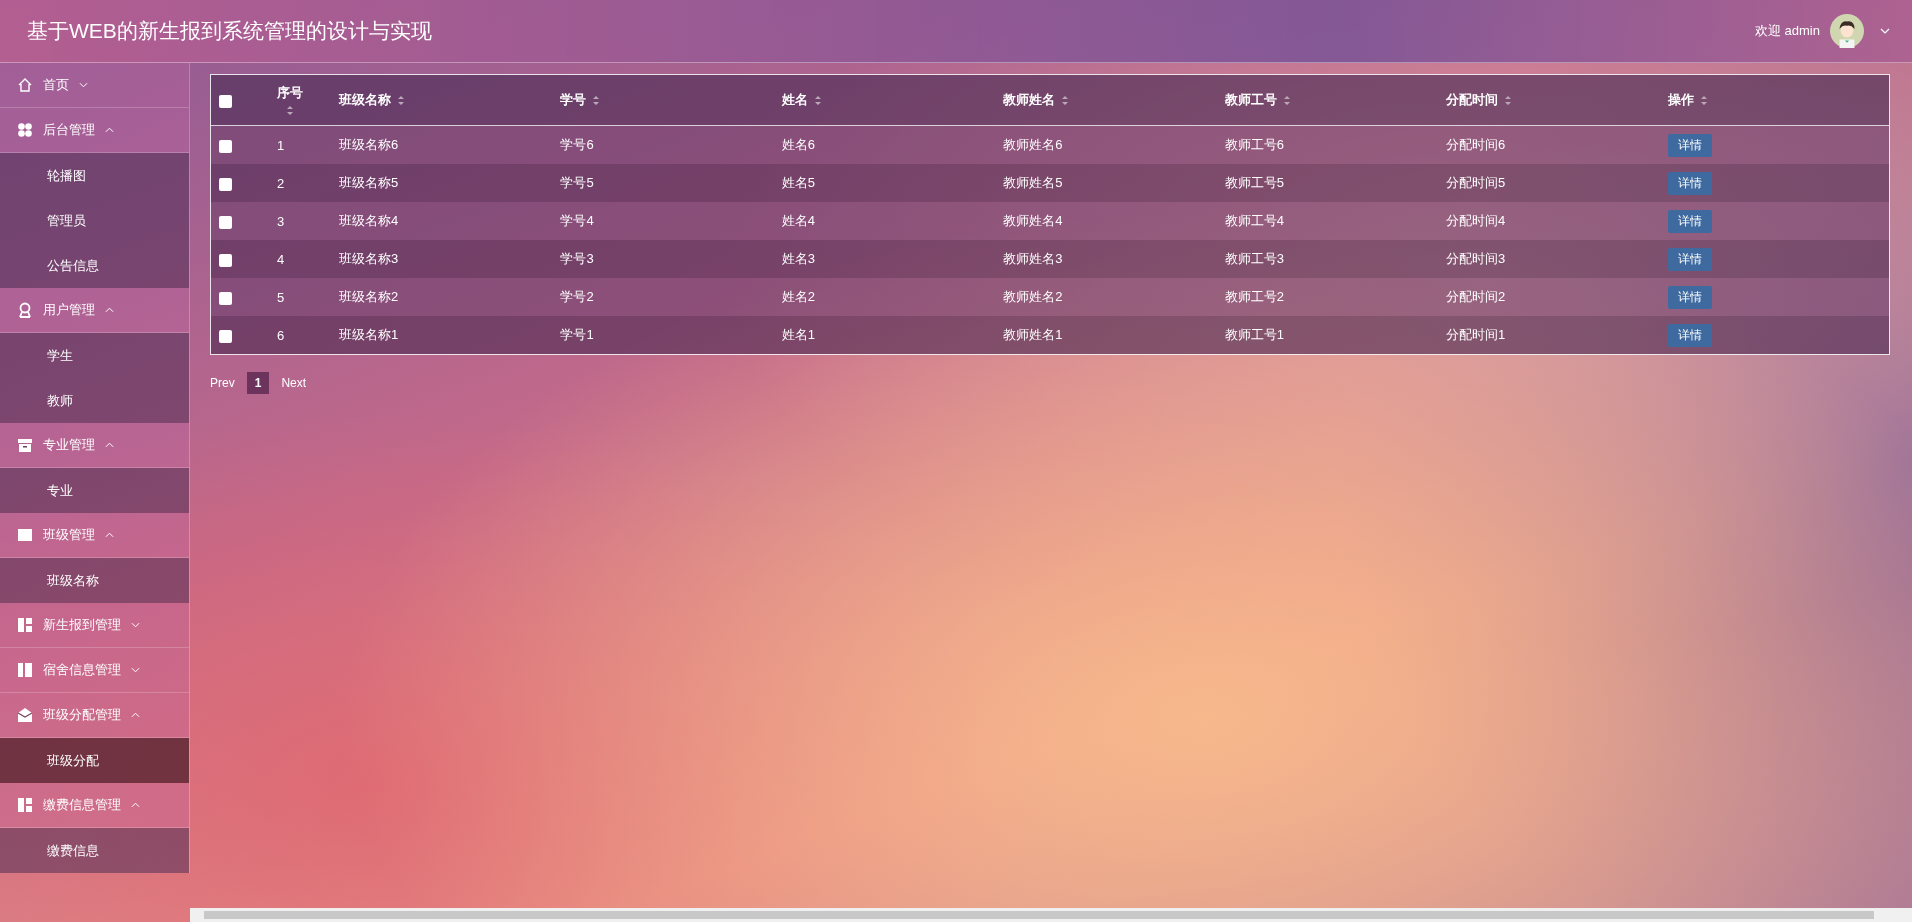 Image resolution: width=1912 pixels, height=922 pixels. What do you see at coordinates (369, 258) in the screenshot?
I see `table-cell: 班级名称3` at bounding box center [369, 258].